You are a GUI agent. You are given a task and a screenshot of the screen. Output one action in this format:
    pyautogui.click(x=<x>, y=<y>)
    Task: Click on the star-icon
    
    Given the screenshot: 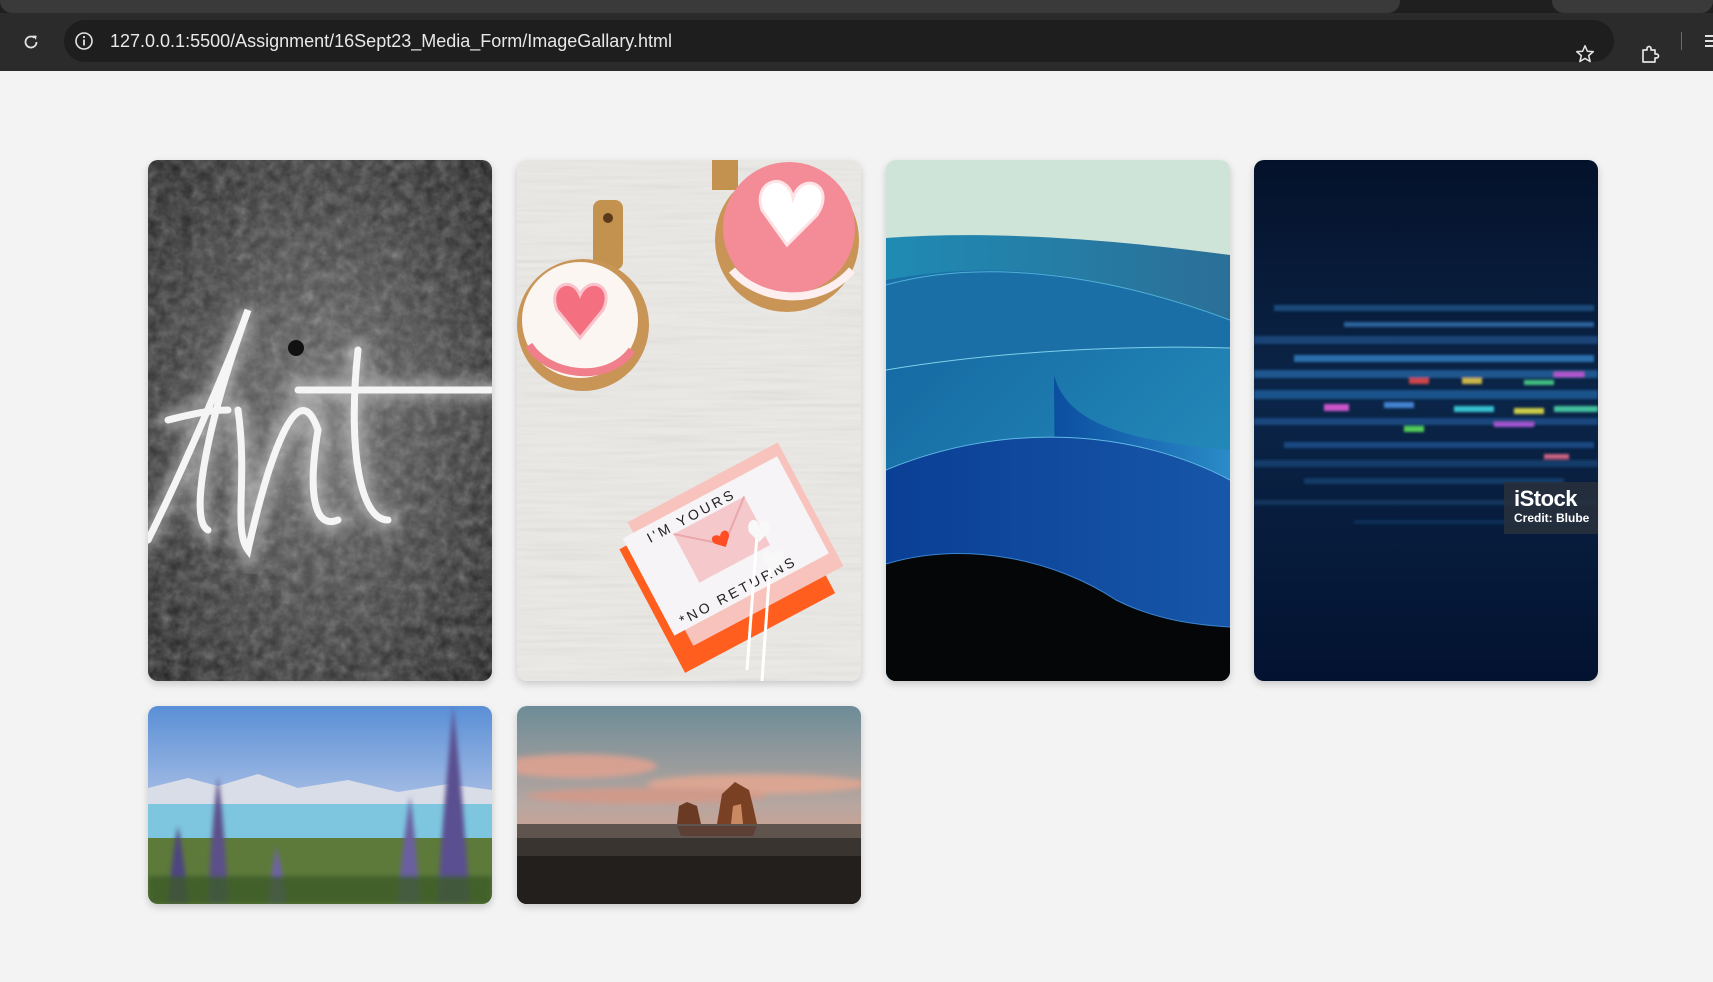 What is the action you would take?
    pyautogui.click(x=1585, y=53)
    